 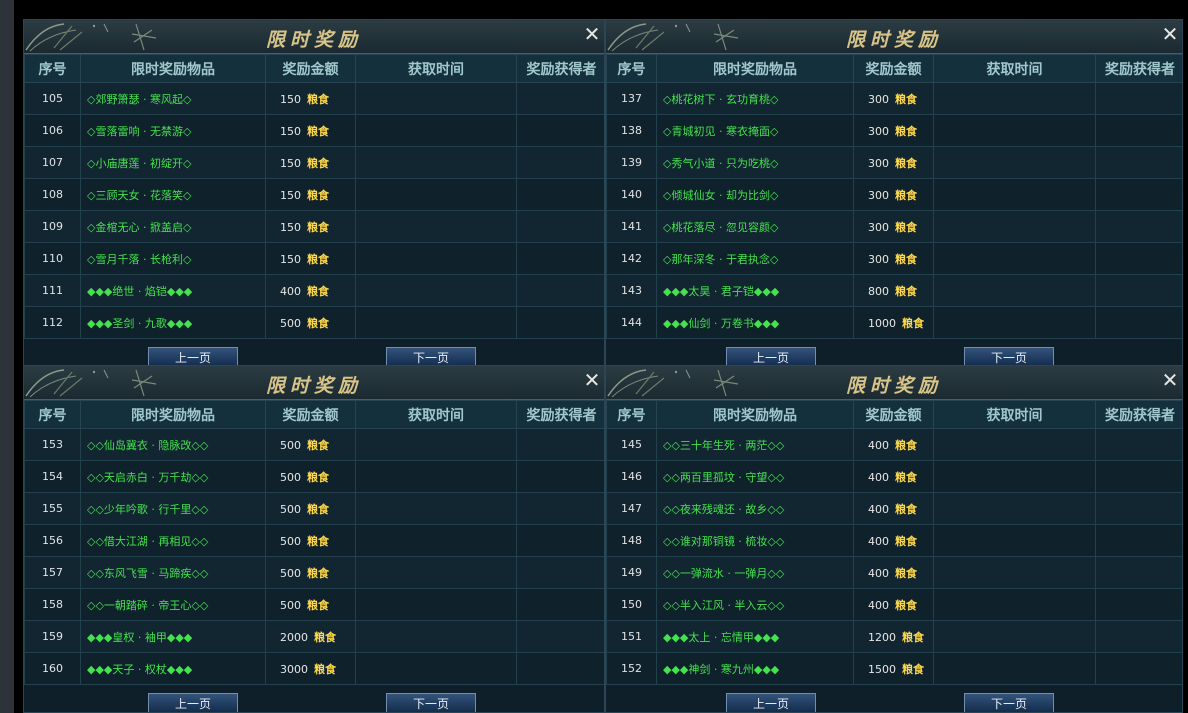 What do you see at coordinates (894, 572) in the screenshot?
I see `table-row: 149 ◇◇一弹流水 · 一弹月◇◇ 400 粮食` at bounding box center [894, 572].